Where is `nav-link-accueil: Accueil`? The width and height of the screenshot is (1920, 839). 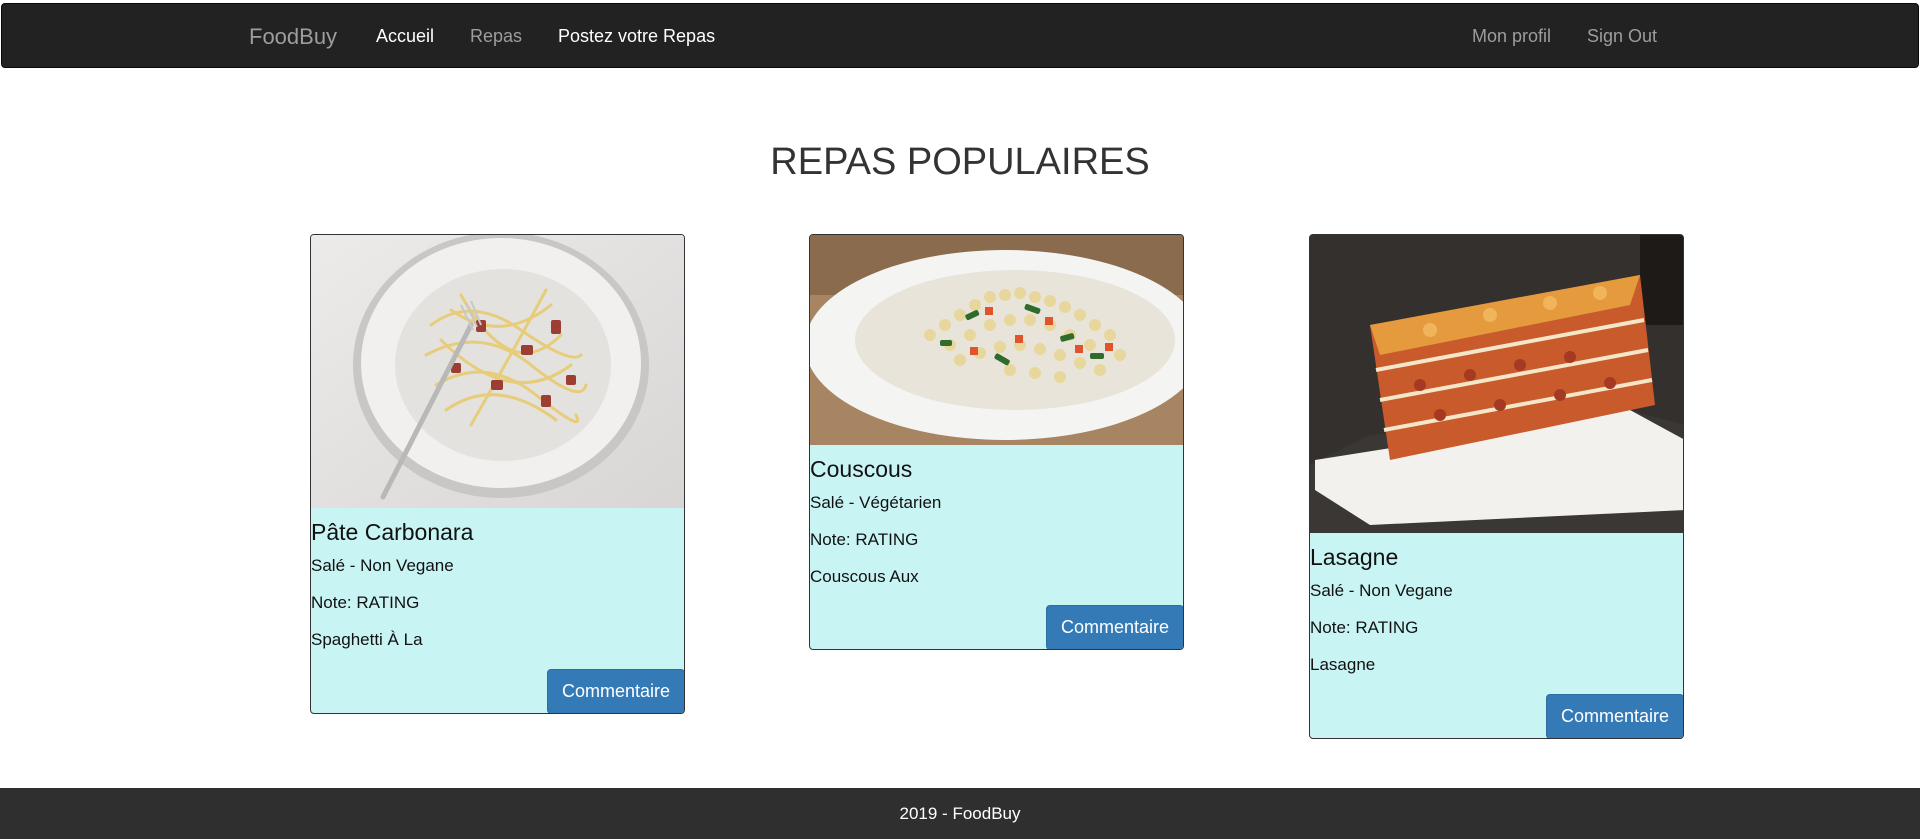 nav-link-accueil: Accueil is located at coordinates (405, 36).